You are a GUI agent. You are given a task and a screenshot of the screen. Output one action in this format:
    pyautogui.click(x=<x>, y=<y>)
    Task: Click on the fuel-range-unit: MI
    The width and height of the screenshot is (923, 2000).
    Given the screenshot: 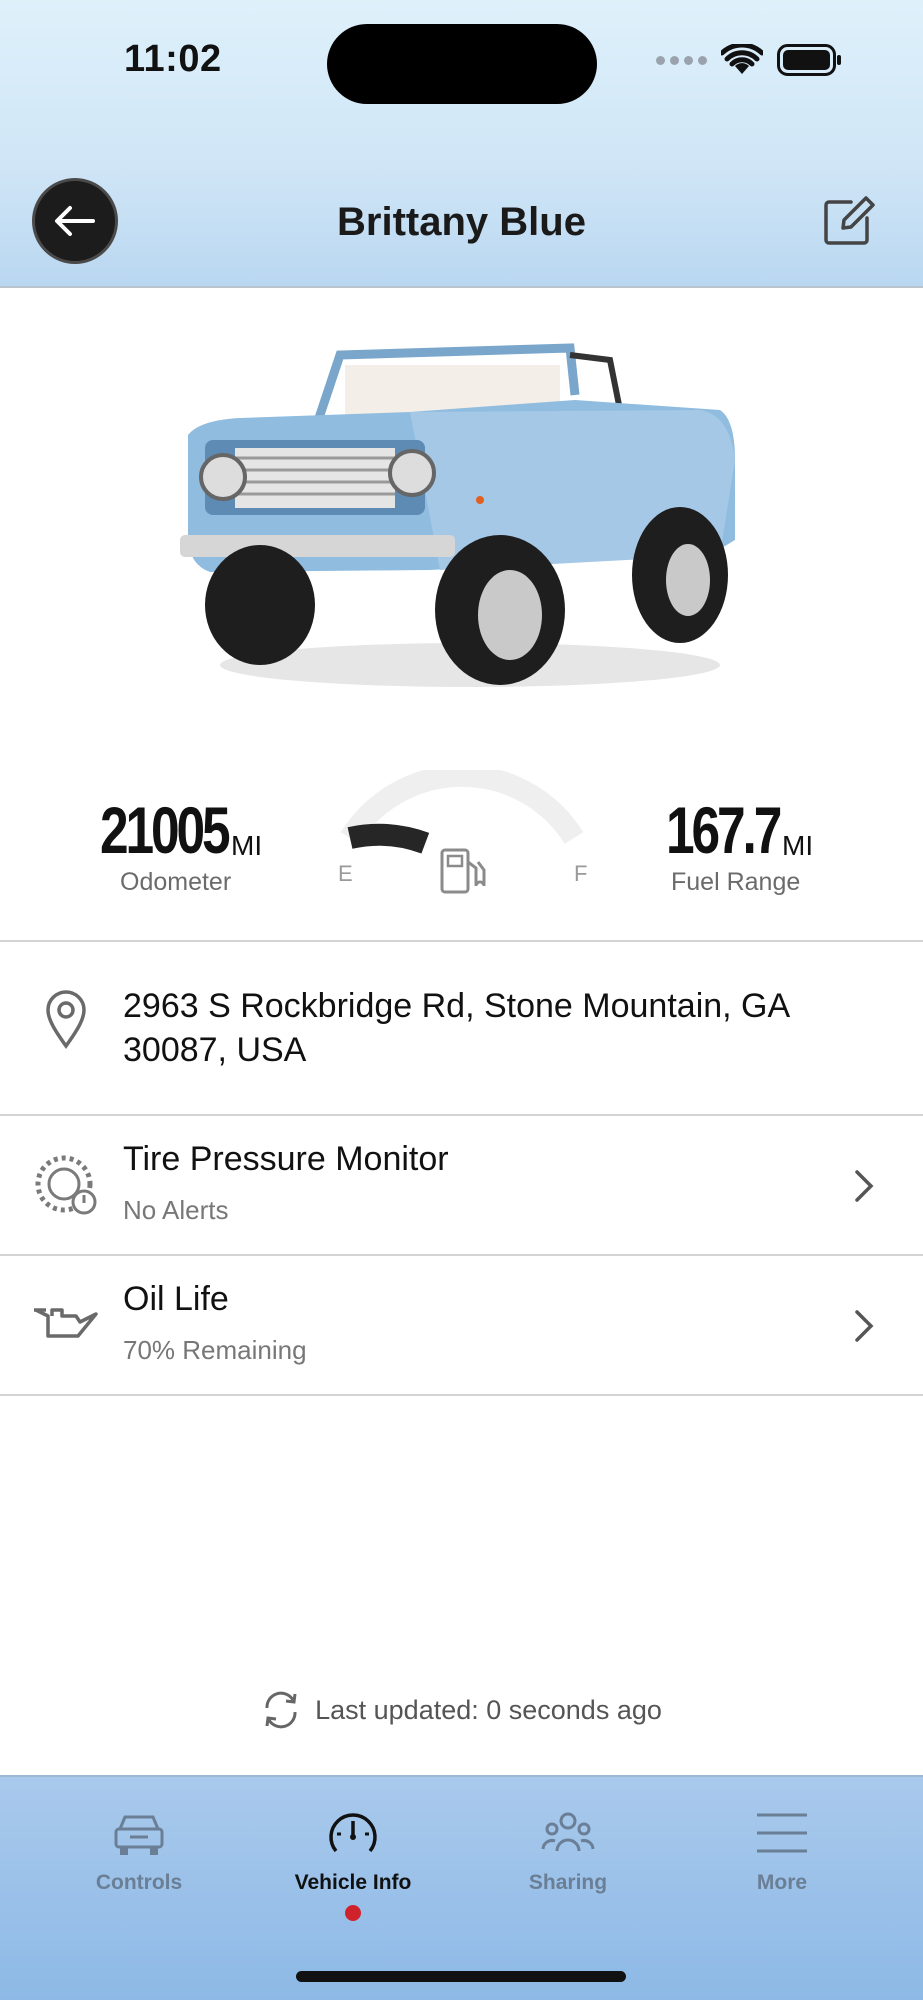 What is the action you would take?
    pyautogui.click(x=798, y=845)
    